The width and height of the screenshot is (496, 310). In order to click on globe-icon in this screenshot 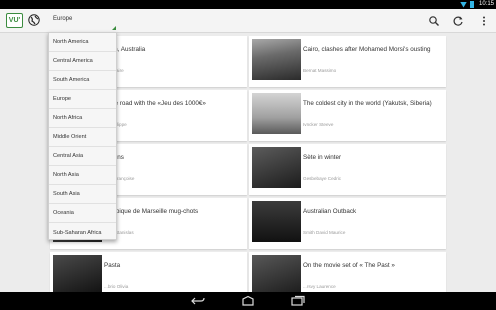, I will do `click(34, 20)`.